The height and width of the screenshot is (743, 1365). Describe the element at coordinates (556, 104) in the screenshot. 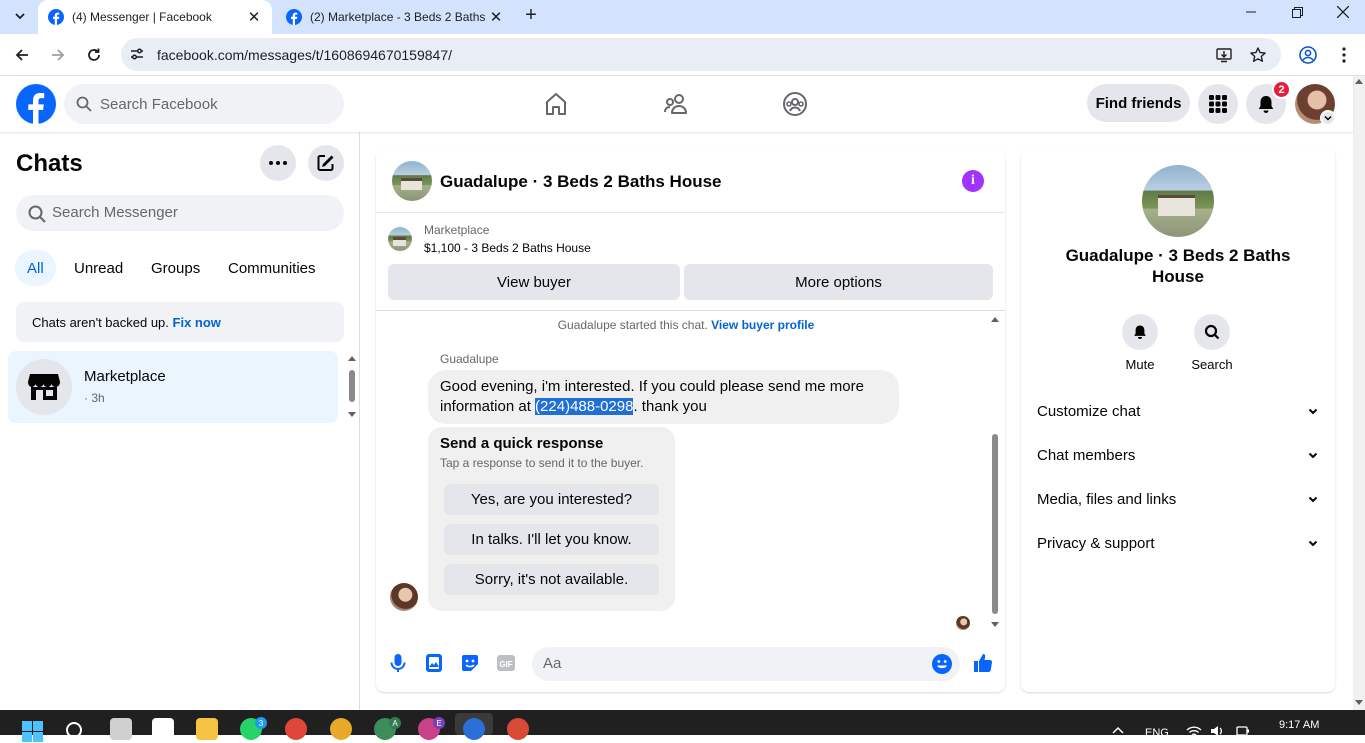

I see `nav-home` at that location.